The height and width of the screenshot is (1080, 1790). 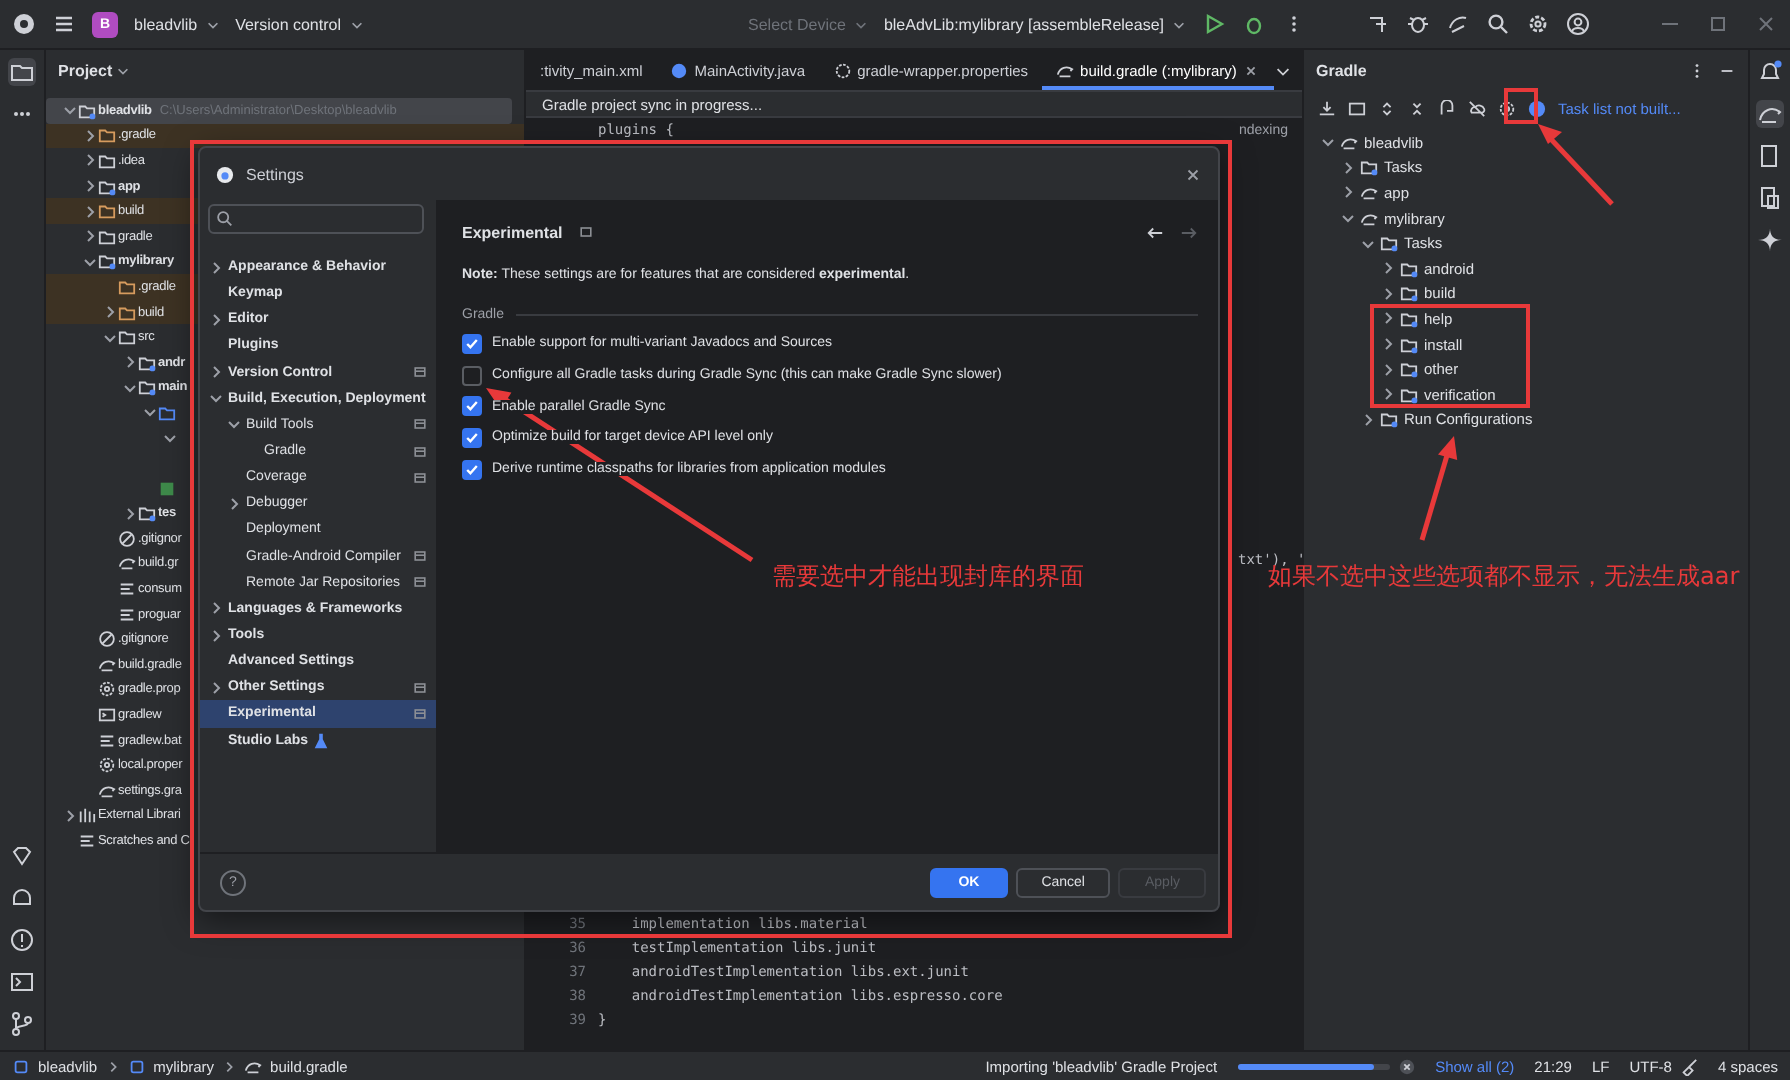 What do you see at coordinates (1406, 1066) in the screenshot?
I see `cancel-icon` at bounding box center [1406, 1066].